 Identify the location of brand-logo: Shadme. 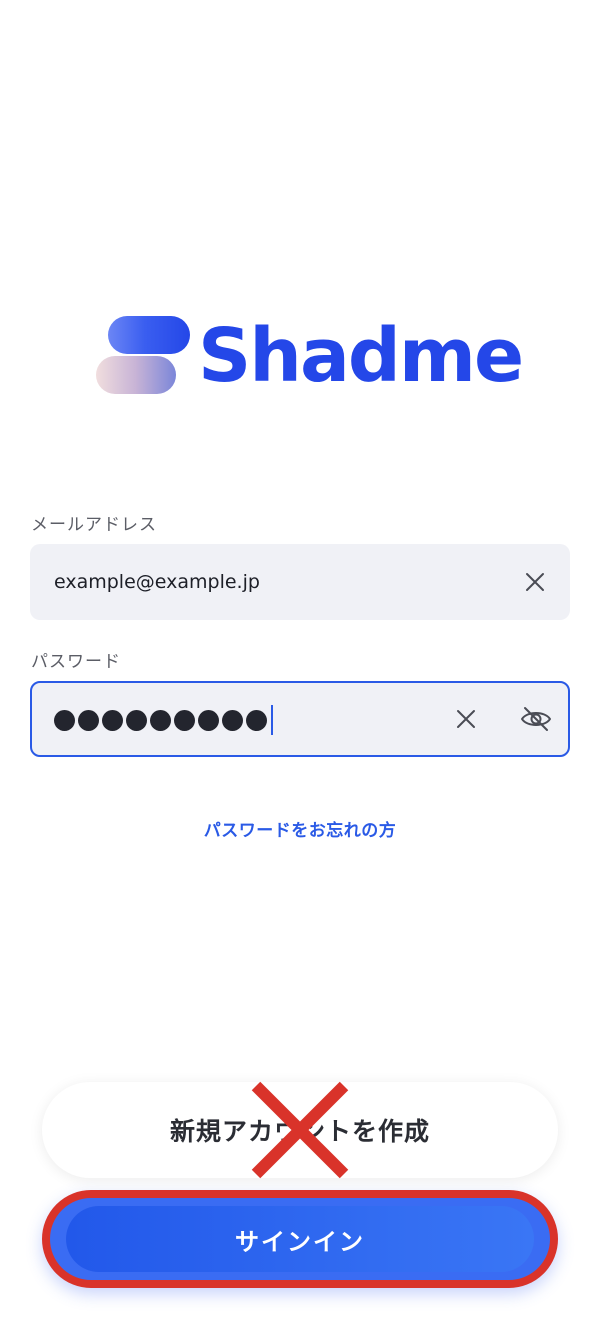
(309, 356).